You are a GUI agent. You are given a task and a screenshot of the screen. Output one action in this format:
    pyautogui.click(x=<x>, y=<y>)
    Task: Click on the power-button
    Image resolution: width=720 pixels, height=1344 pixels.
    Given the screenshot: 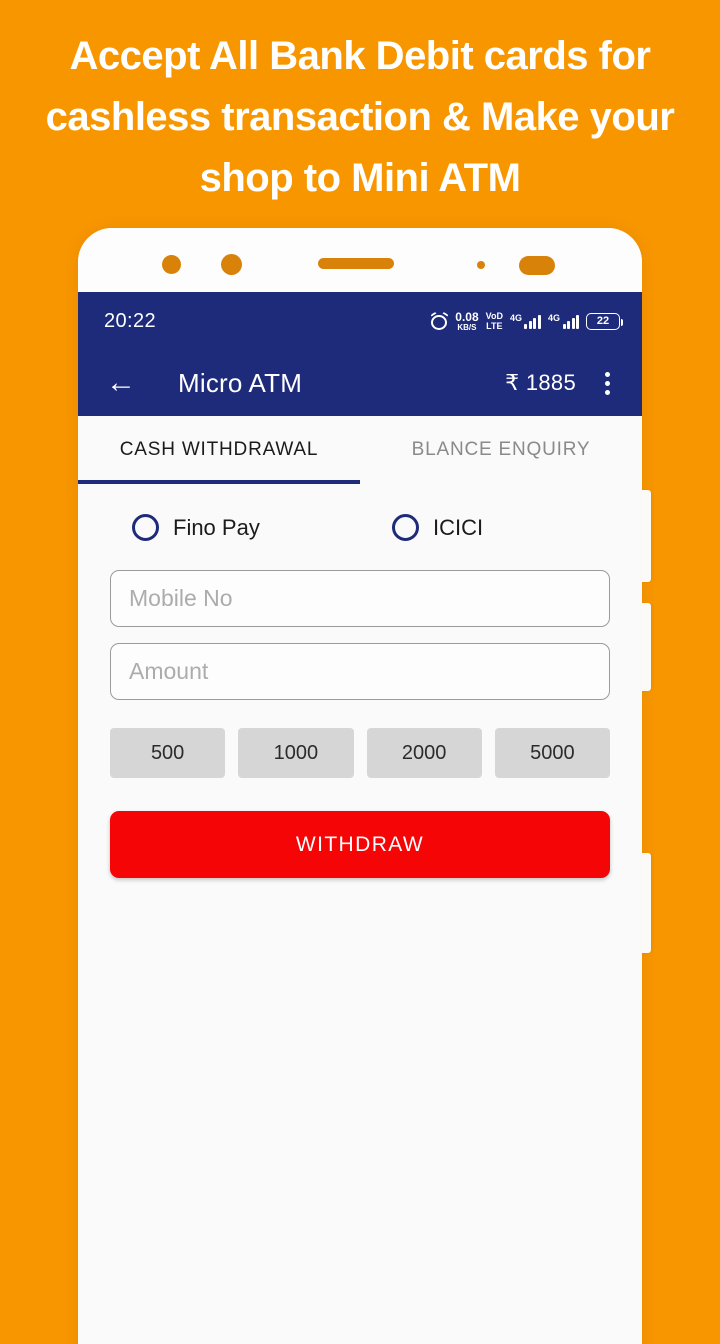 What is the action you would take?
    pyautogui.click(x=646, y=903)
    